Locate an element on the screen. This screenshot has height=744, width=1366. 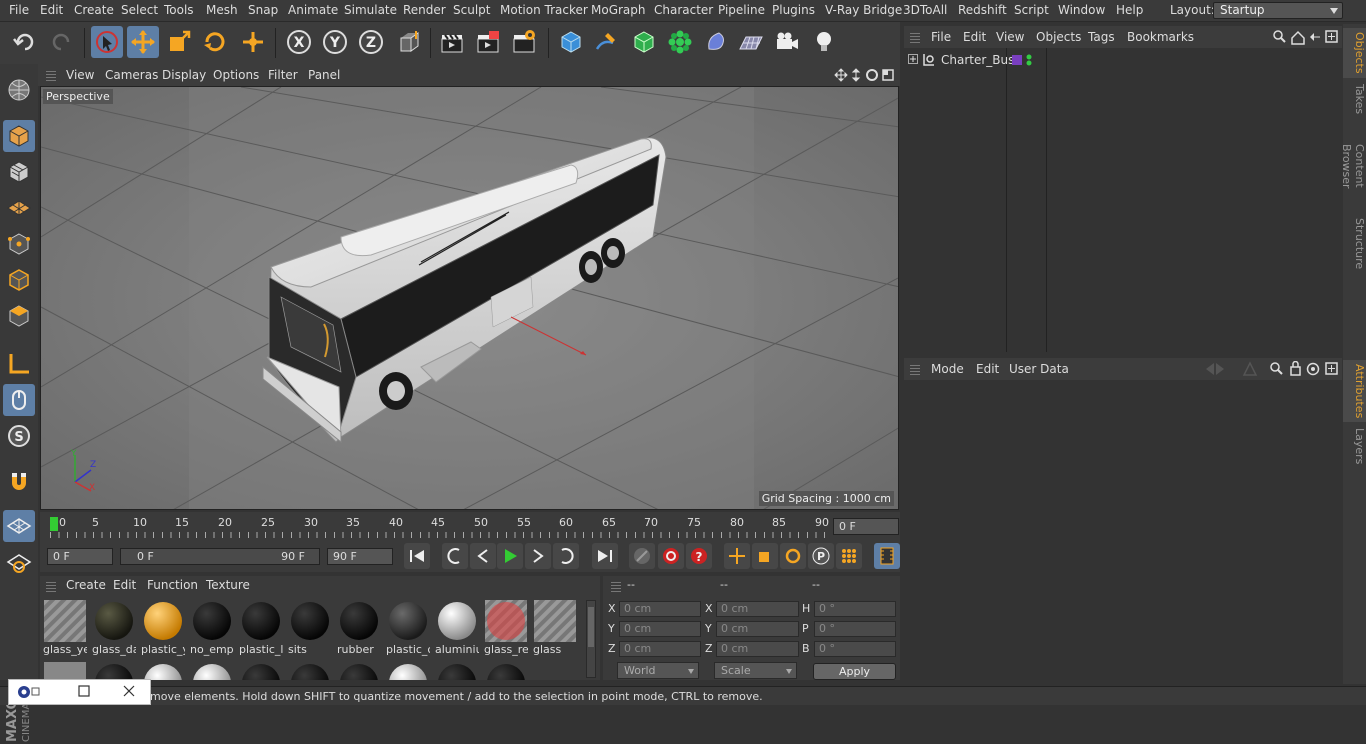
menu-3dtoall: 3DToAll is located at coordinates (925, 10).